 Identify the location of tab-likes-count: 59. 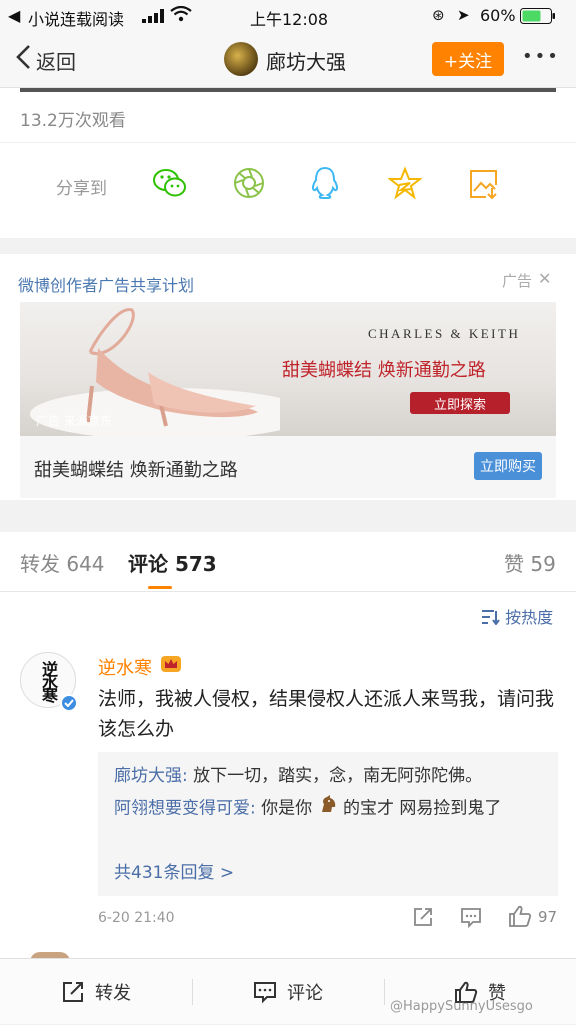
(543, 564).